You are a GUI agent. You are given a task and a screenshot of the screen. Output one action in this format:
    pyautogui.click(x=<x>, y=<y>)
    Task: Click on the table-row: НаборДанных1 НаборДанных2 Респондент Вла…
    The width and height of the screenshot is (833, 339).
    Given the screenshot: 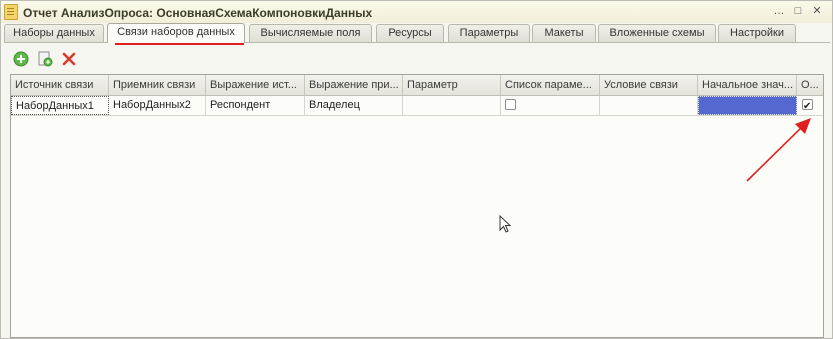 What is the action you would take?
    pyautogui.click(x=417, y=106)
    